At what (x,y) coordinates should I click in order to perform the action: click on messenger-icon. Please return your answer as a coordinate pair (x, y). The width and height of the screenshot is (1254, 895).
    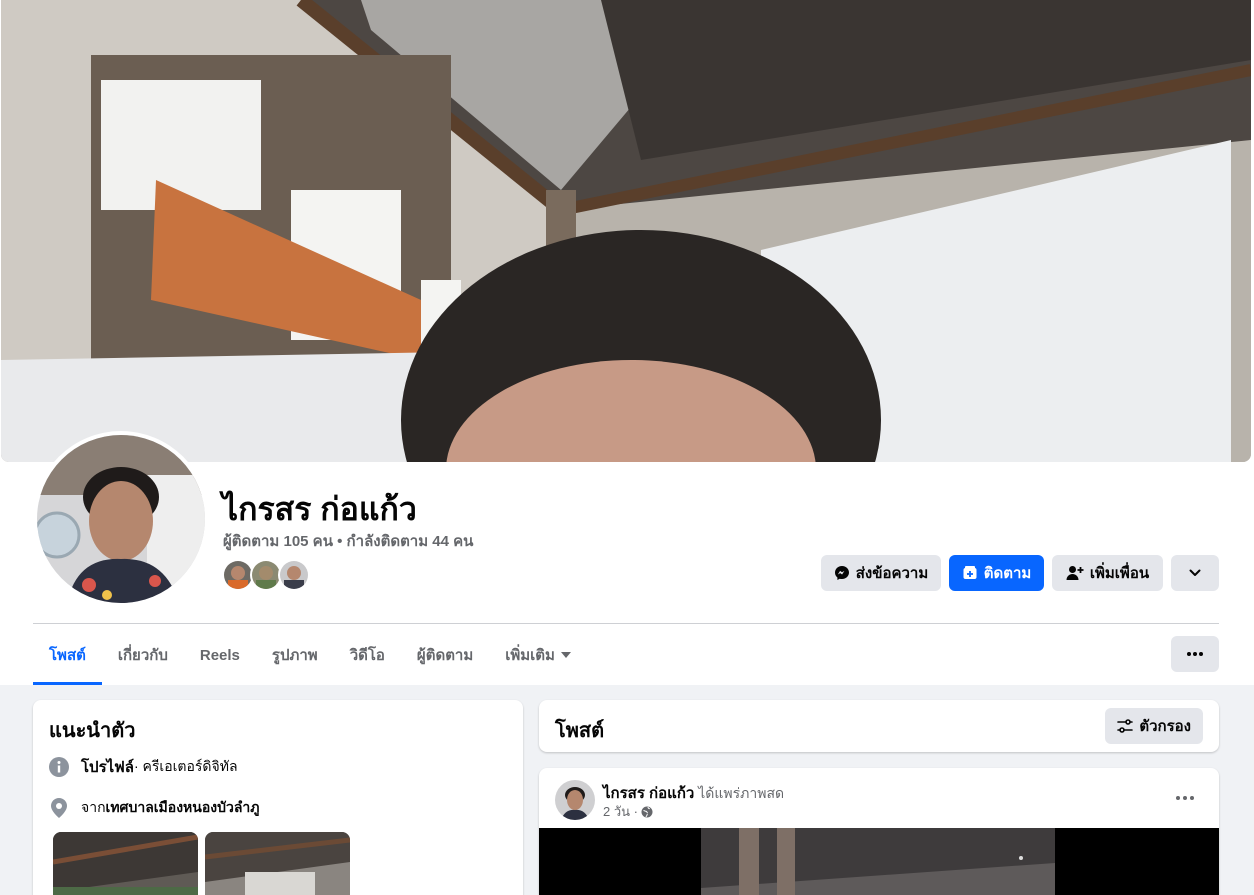
    Looking at the image, I should click on (841, 573).